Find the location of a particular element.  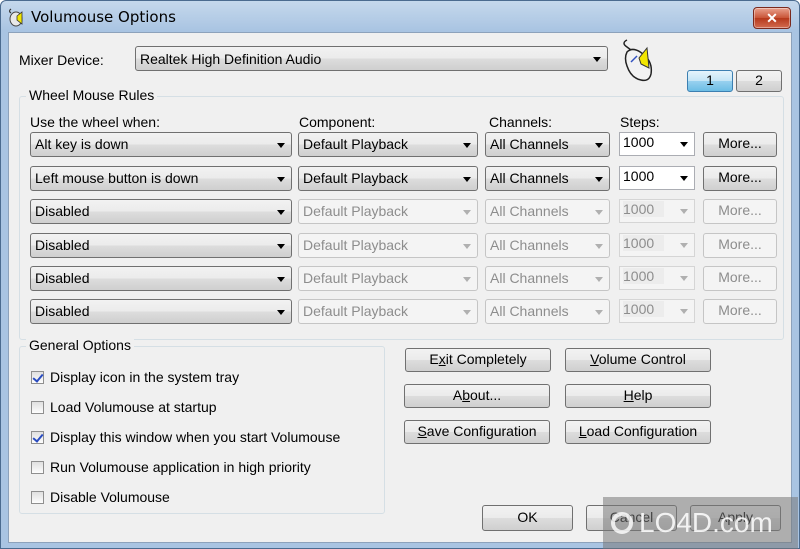

mixer-device-select: Realtek High Definition Audio is located at coordinates (371, 58).